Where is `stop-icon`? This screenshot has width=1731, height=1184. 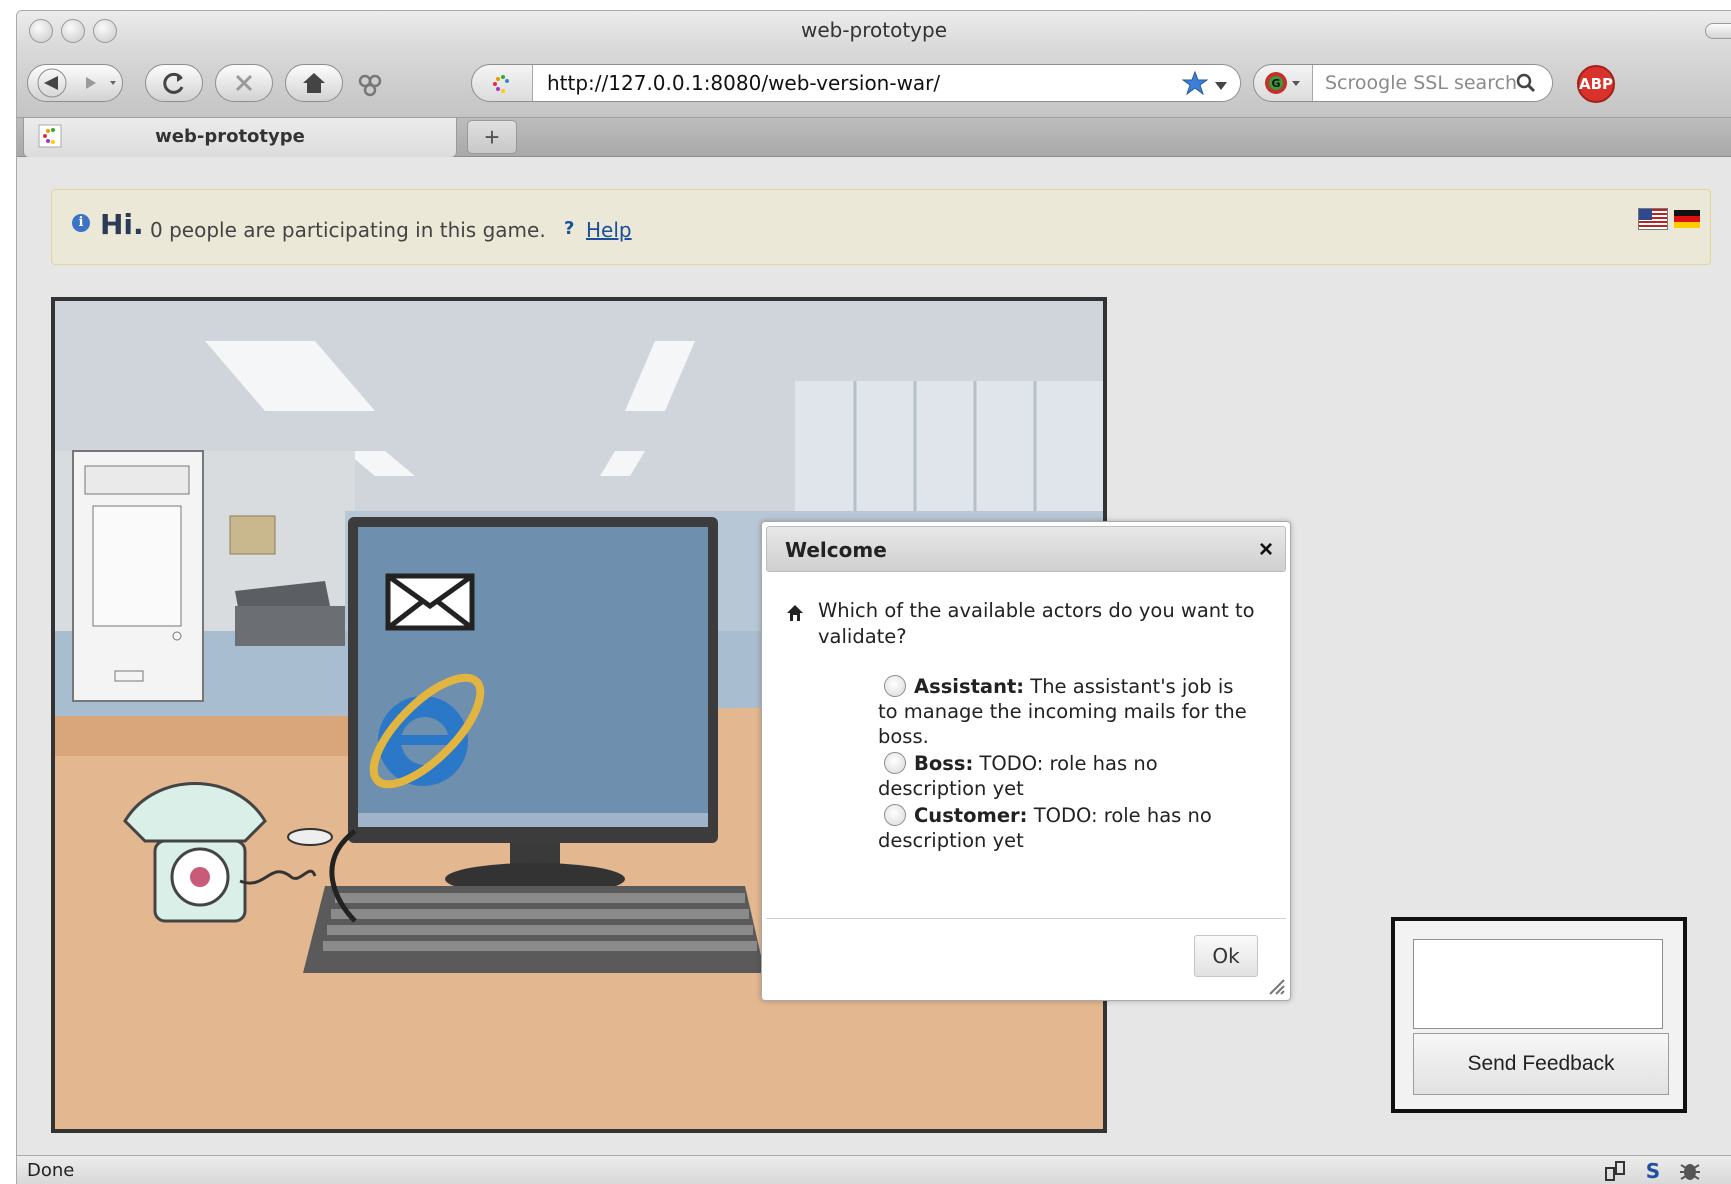
stop-icon is located at coordinates (244, 83).